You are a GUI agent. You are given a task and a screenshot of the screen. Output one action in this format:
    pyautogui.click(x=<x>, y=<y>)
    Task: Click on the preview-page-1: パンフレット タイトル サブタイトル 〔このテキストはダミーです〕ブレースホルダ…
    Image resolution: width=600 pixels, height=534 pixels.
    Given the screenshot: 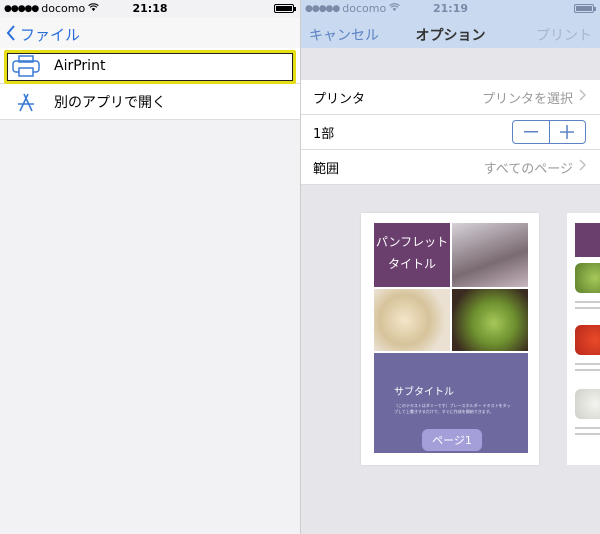 What is the action you would take?
    pyautogui.click(x=450, y=339)
    